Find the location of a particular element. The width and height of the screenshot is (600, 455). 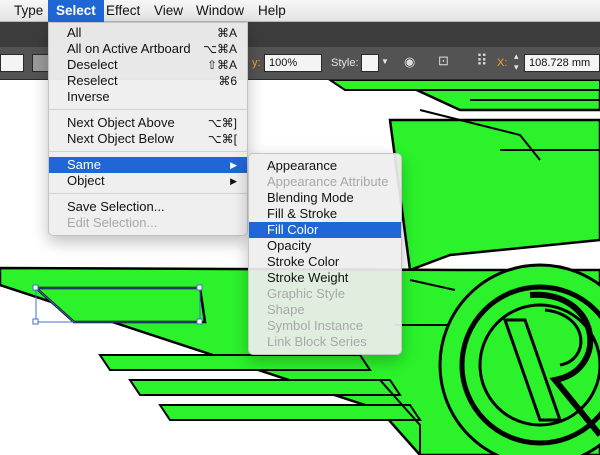

menu-bar: Type Select Effect View Window Help is located at coordinates (300, 11).